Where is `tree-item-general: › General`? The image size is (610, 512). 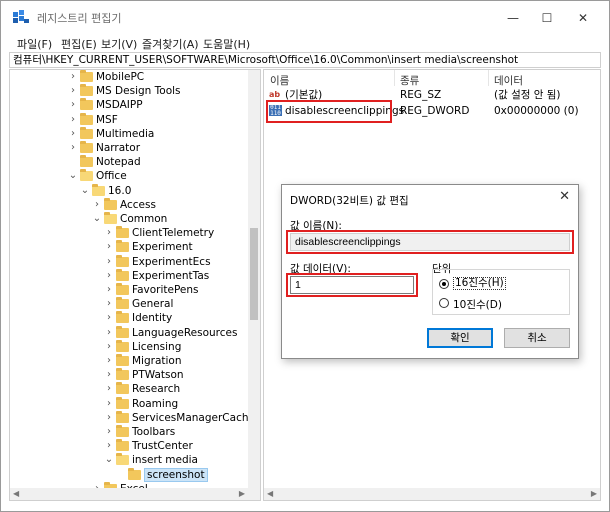
tree-item-general: › General is located at coordinates (129, 304).